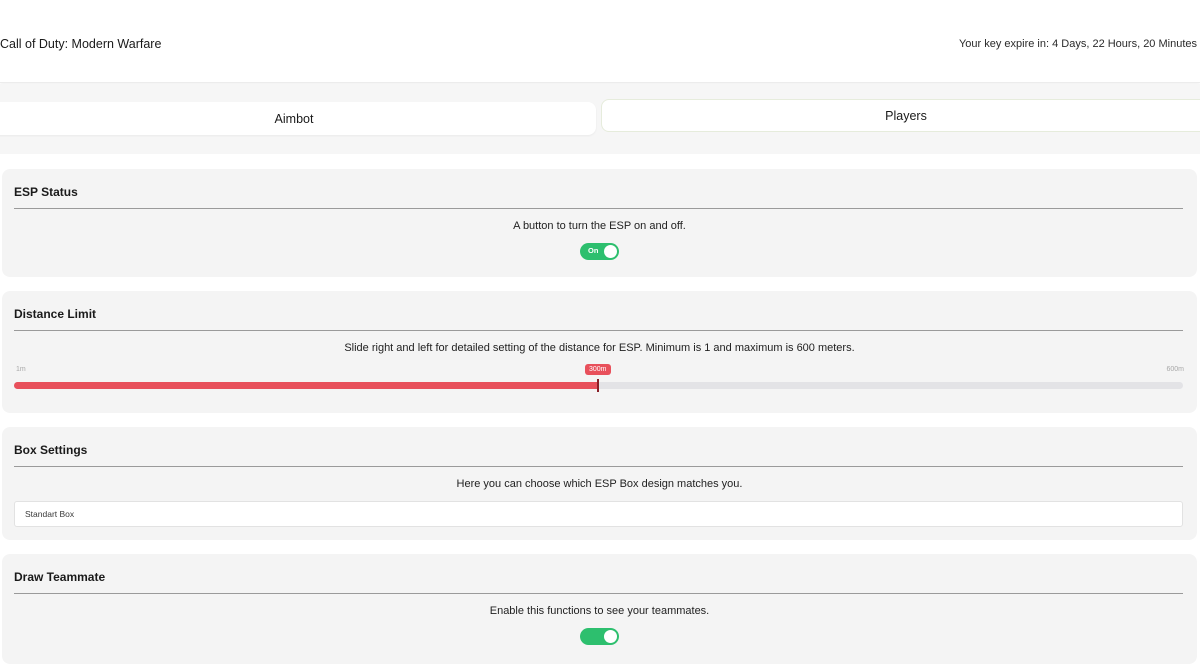 The height and width of the screenshot is (664, 1200). What do you see at coordinates (55, 314) in the screenshot?
I see `card-title: Distance Limit` at bounding box center [55, 314].